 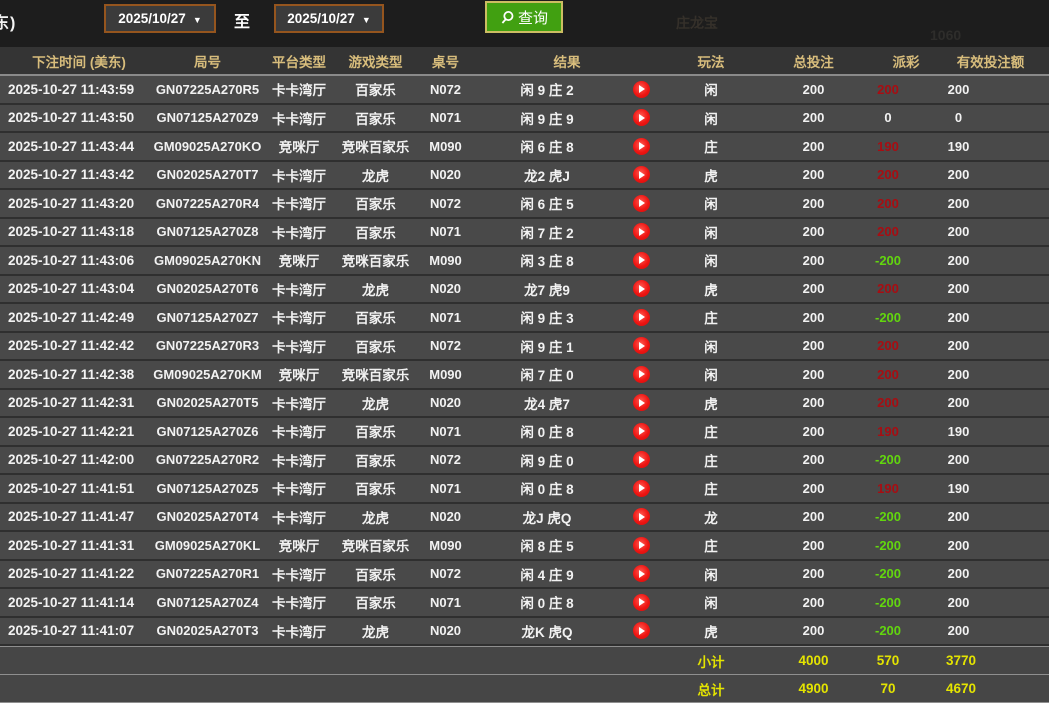 I want to click on col-header-bet: 玩法, so click(x=711, y=62).